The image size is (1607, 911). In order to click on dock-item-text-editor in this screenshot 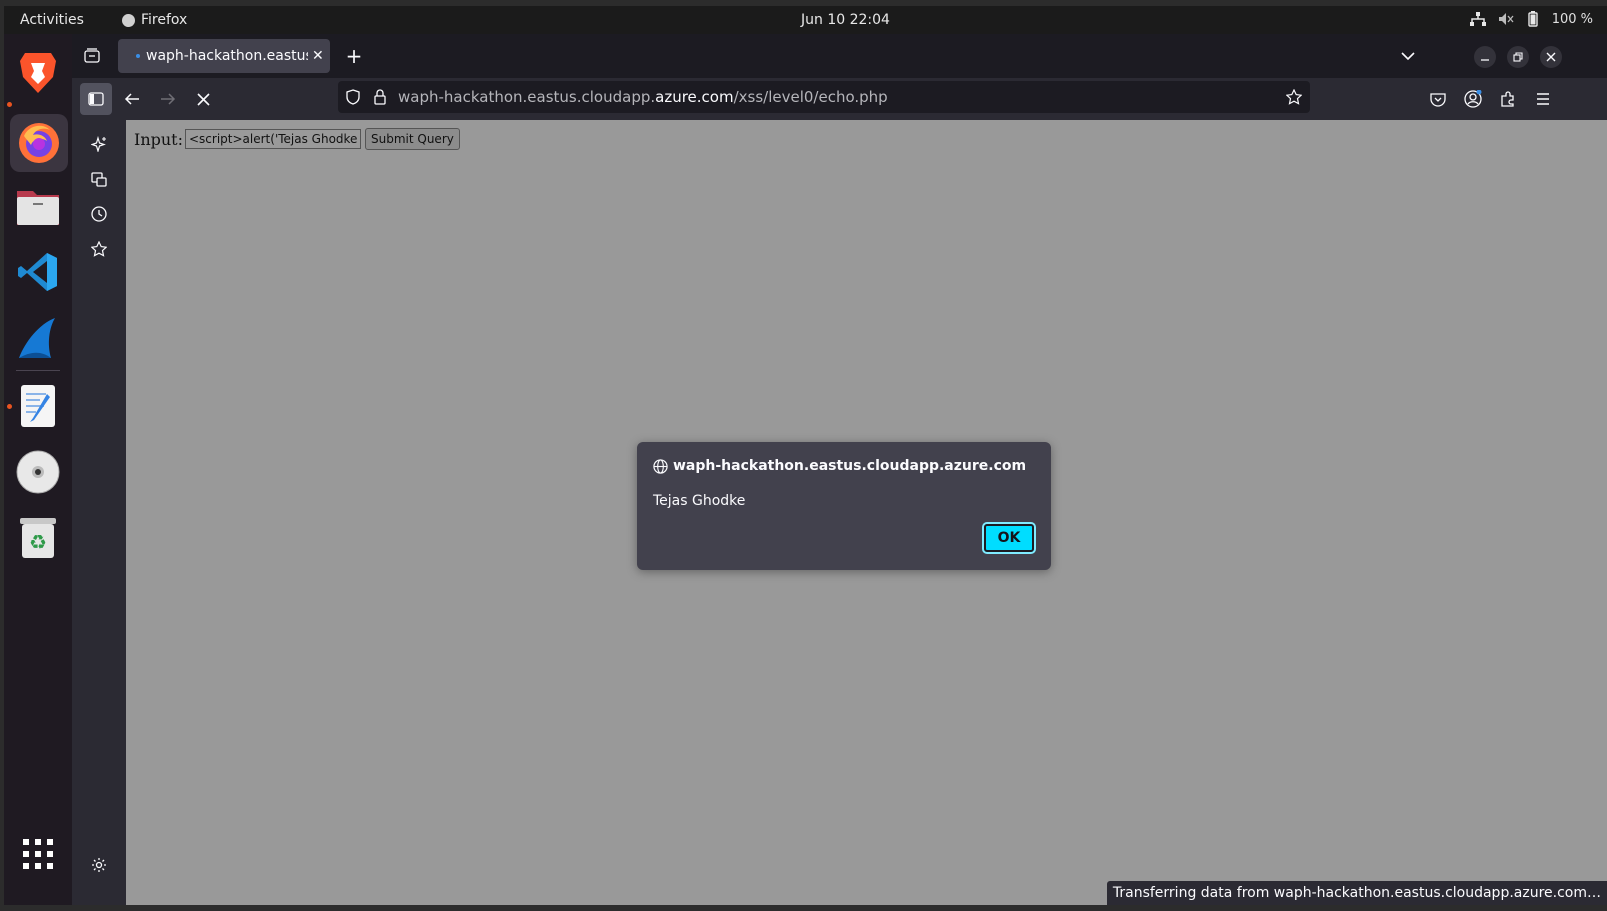, I will do `click(38, 406)`.